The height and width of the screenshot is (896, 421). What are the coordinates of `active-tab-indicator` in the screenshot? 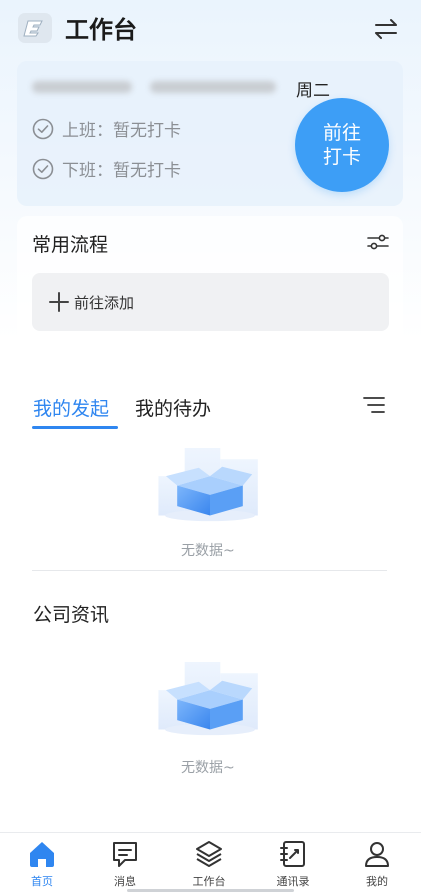 It's located at (75, 427).